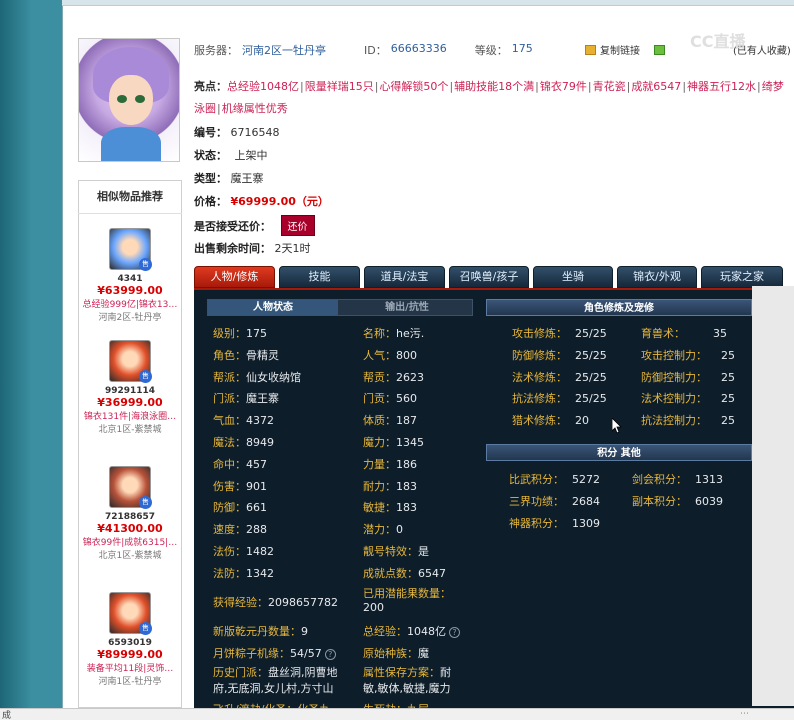 This screenshot has width=794, height=720. What do you see at coordinates (539, 333) in the screenshot?
I see `cultivation-stat-label: 攻击修炼：` at bounding box center [539, 333].